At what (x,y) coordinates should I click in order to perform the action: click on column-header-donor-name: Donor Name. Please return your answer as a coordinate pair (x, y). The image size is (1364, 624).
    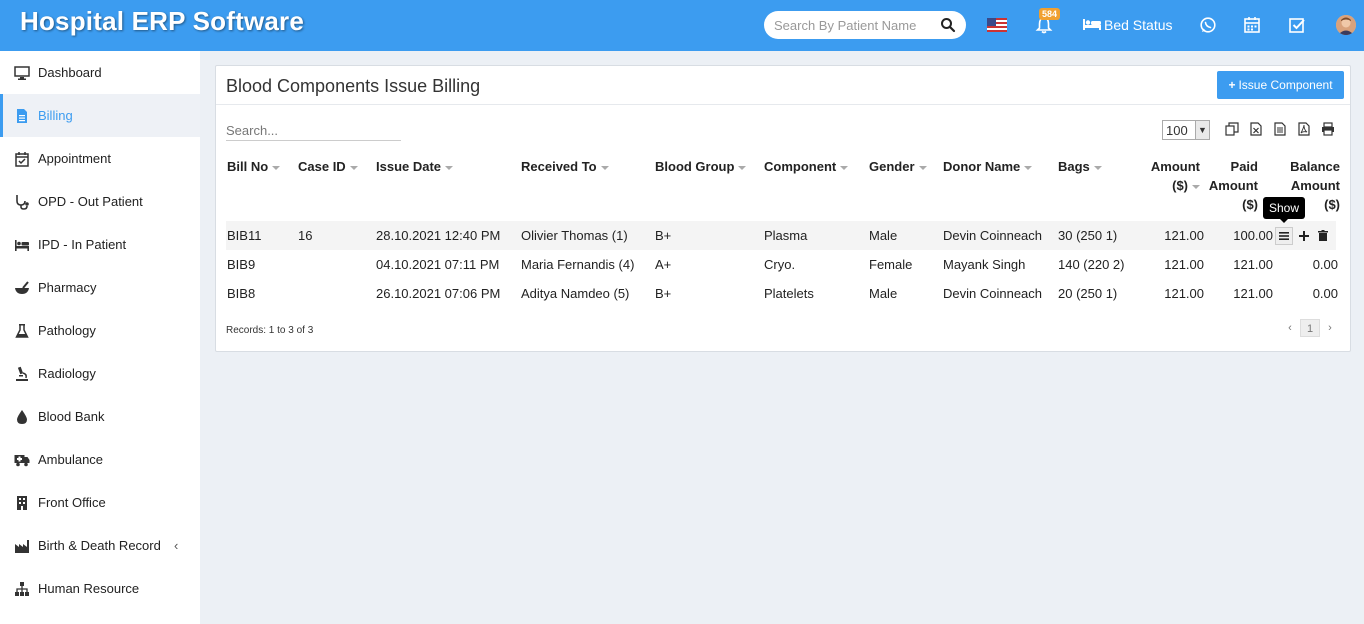
    Looking at the image, I should click on (988, 166).